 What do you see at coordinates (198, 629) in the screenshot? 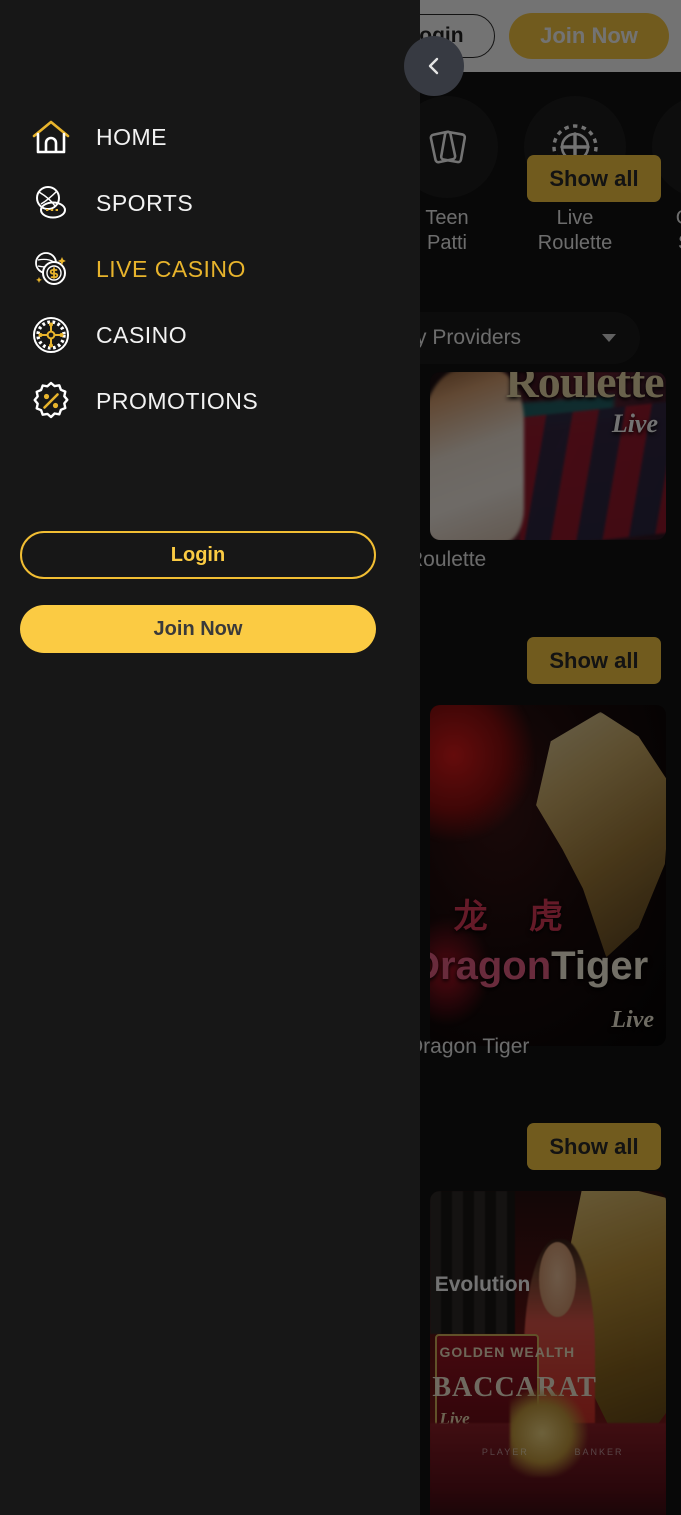
I see `sidebar-join-now-button: Join Now` at bounding box center [198, 629].